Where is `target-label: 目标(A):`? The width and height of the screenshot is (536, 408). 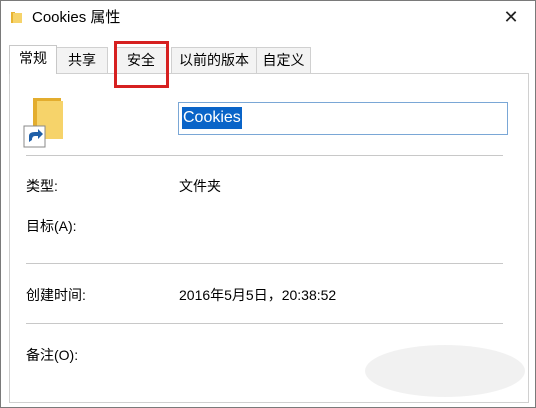 target-label: 目标(A): is located at coordinates (51, 226).